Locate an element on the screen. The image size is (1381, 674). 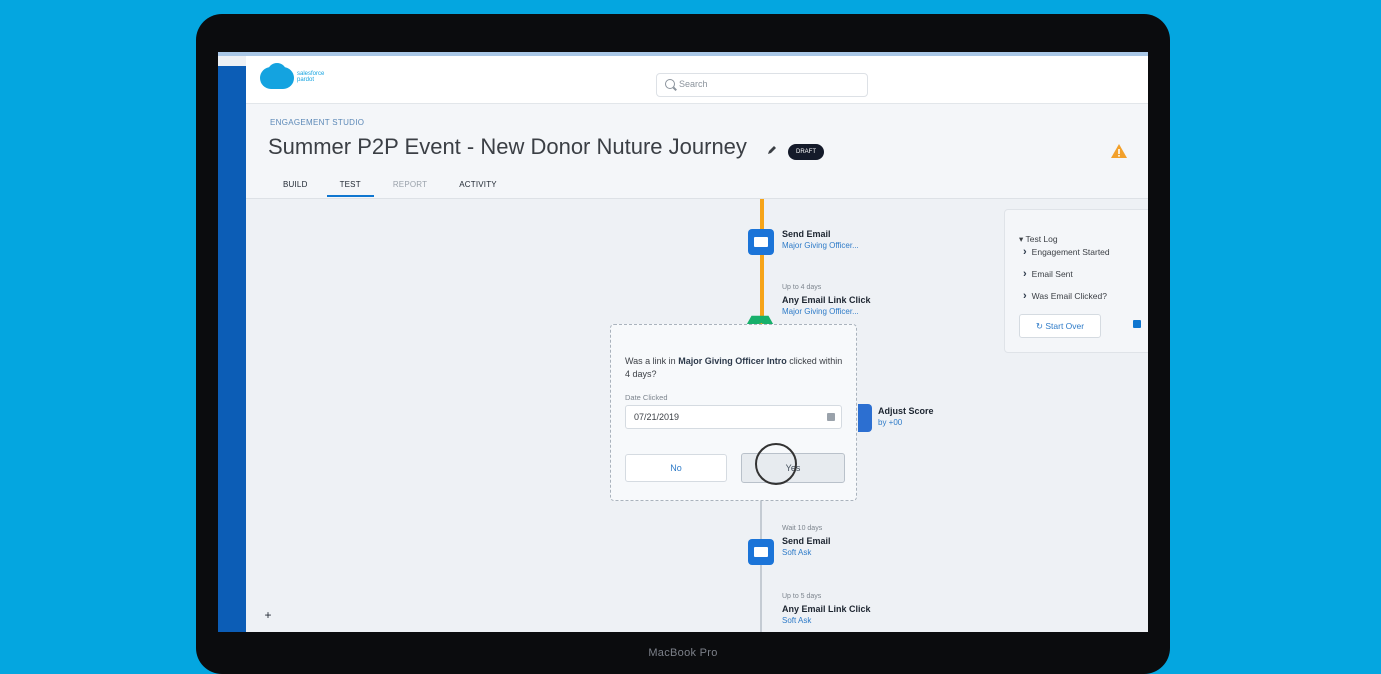
step-title: Adjust Score is located at coordinates (906, 411).